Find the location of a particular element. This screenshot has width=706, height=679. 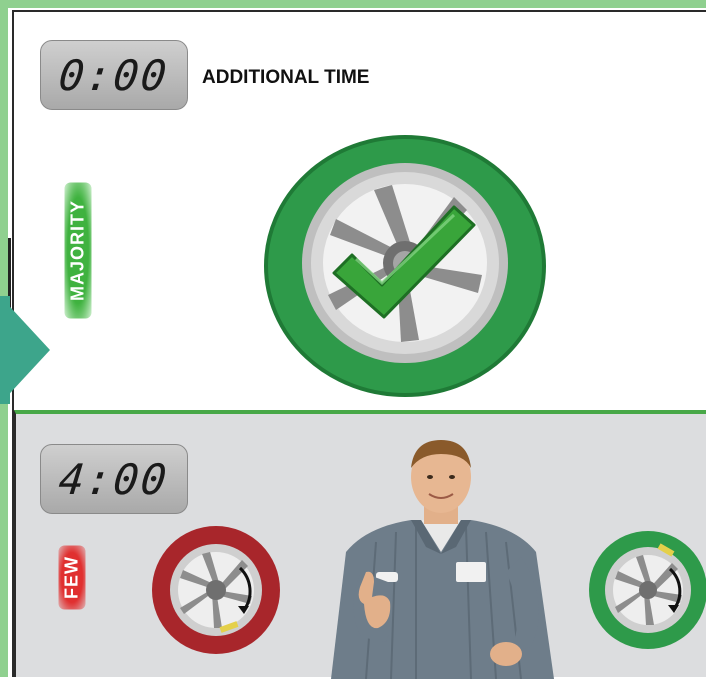

green-wheel-icon is located at coordinates (647, 590).